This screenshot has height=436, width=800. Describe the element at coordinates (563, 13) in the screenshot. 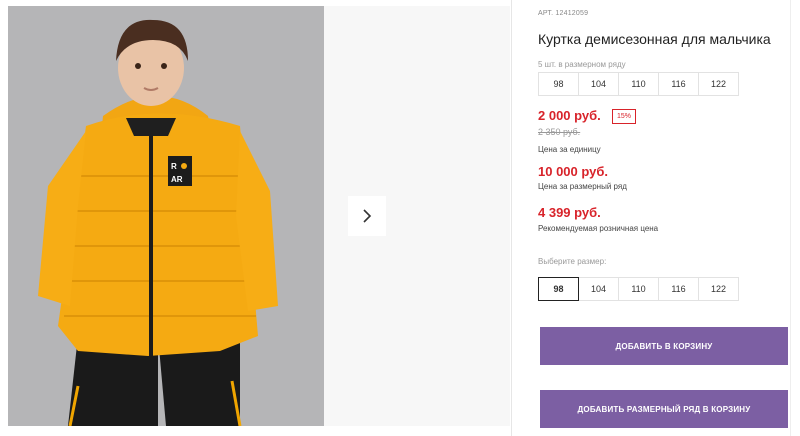

I see `product-sku: АРТ. 12412059` at that location.